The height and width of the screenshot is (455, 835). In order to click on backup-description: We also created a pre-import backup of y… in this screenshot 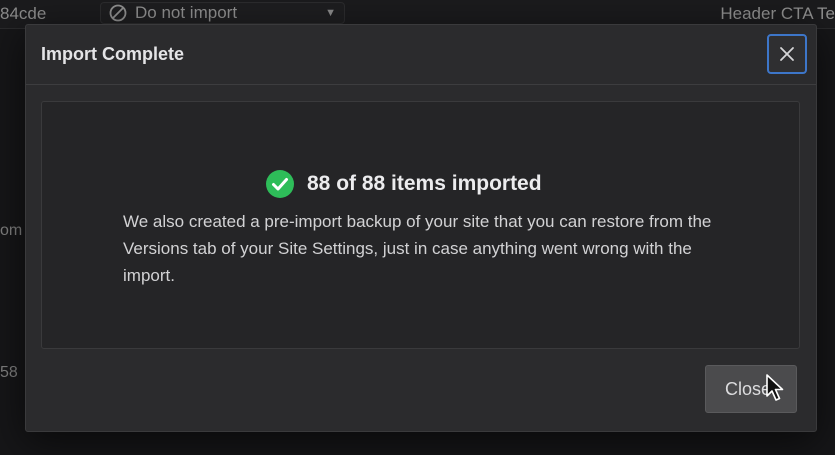, I will do `click(417, 248)`.